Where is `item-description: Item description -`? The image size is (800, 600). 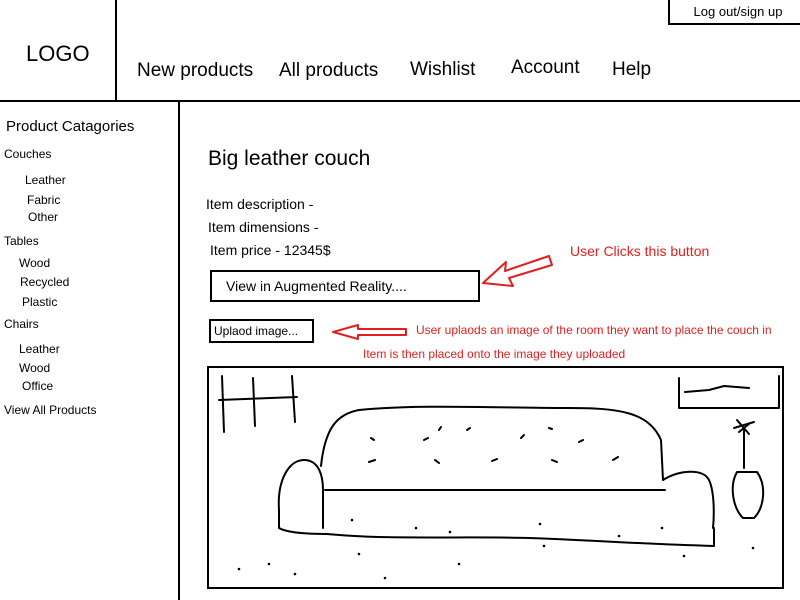 item-description: Item description - is located at coordinates (260, 204).